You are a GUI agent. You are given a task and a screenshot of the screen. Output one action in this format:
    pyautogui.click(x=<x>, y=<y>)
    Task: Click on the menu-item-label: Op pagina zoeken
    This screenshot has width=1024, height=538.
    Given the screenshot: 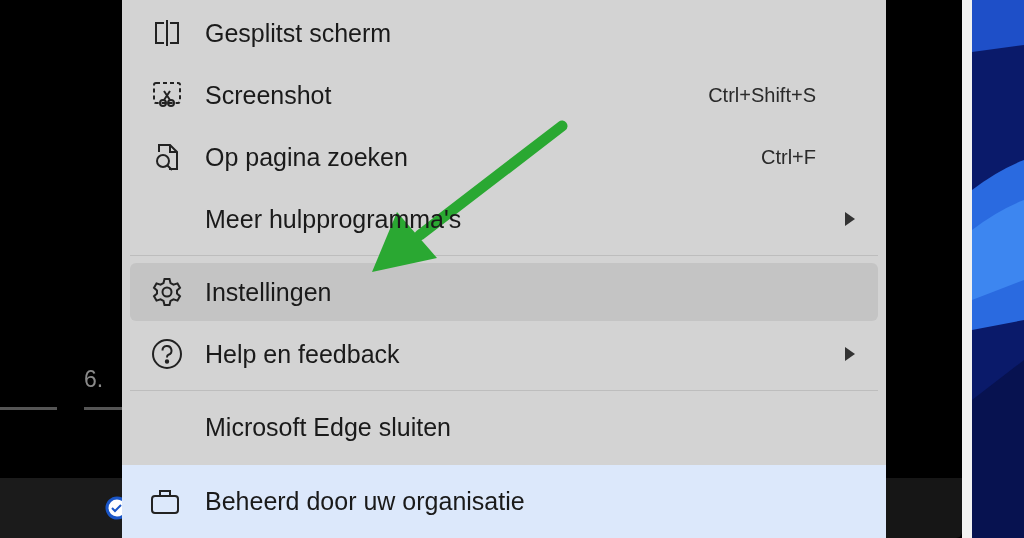 What is the action you would take?
    pyautogui.click(x=306, y=157)
    